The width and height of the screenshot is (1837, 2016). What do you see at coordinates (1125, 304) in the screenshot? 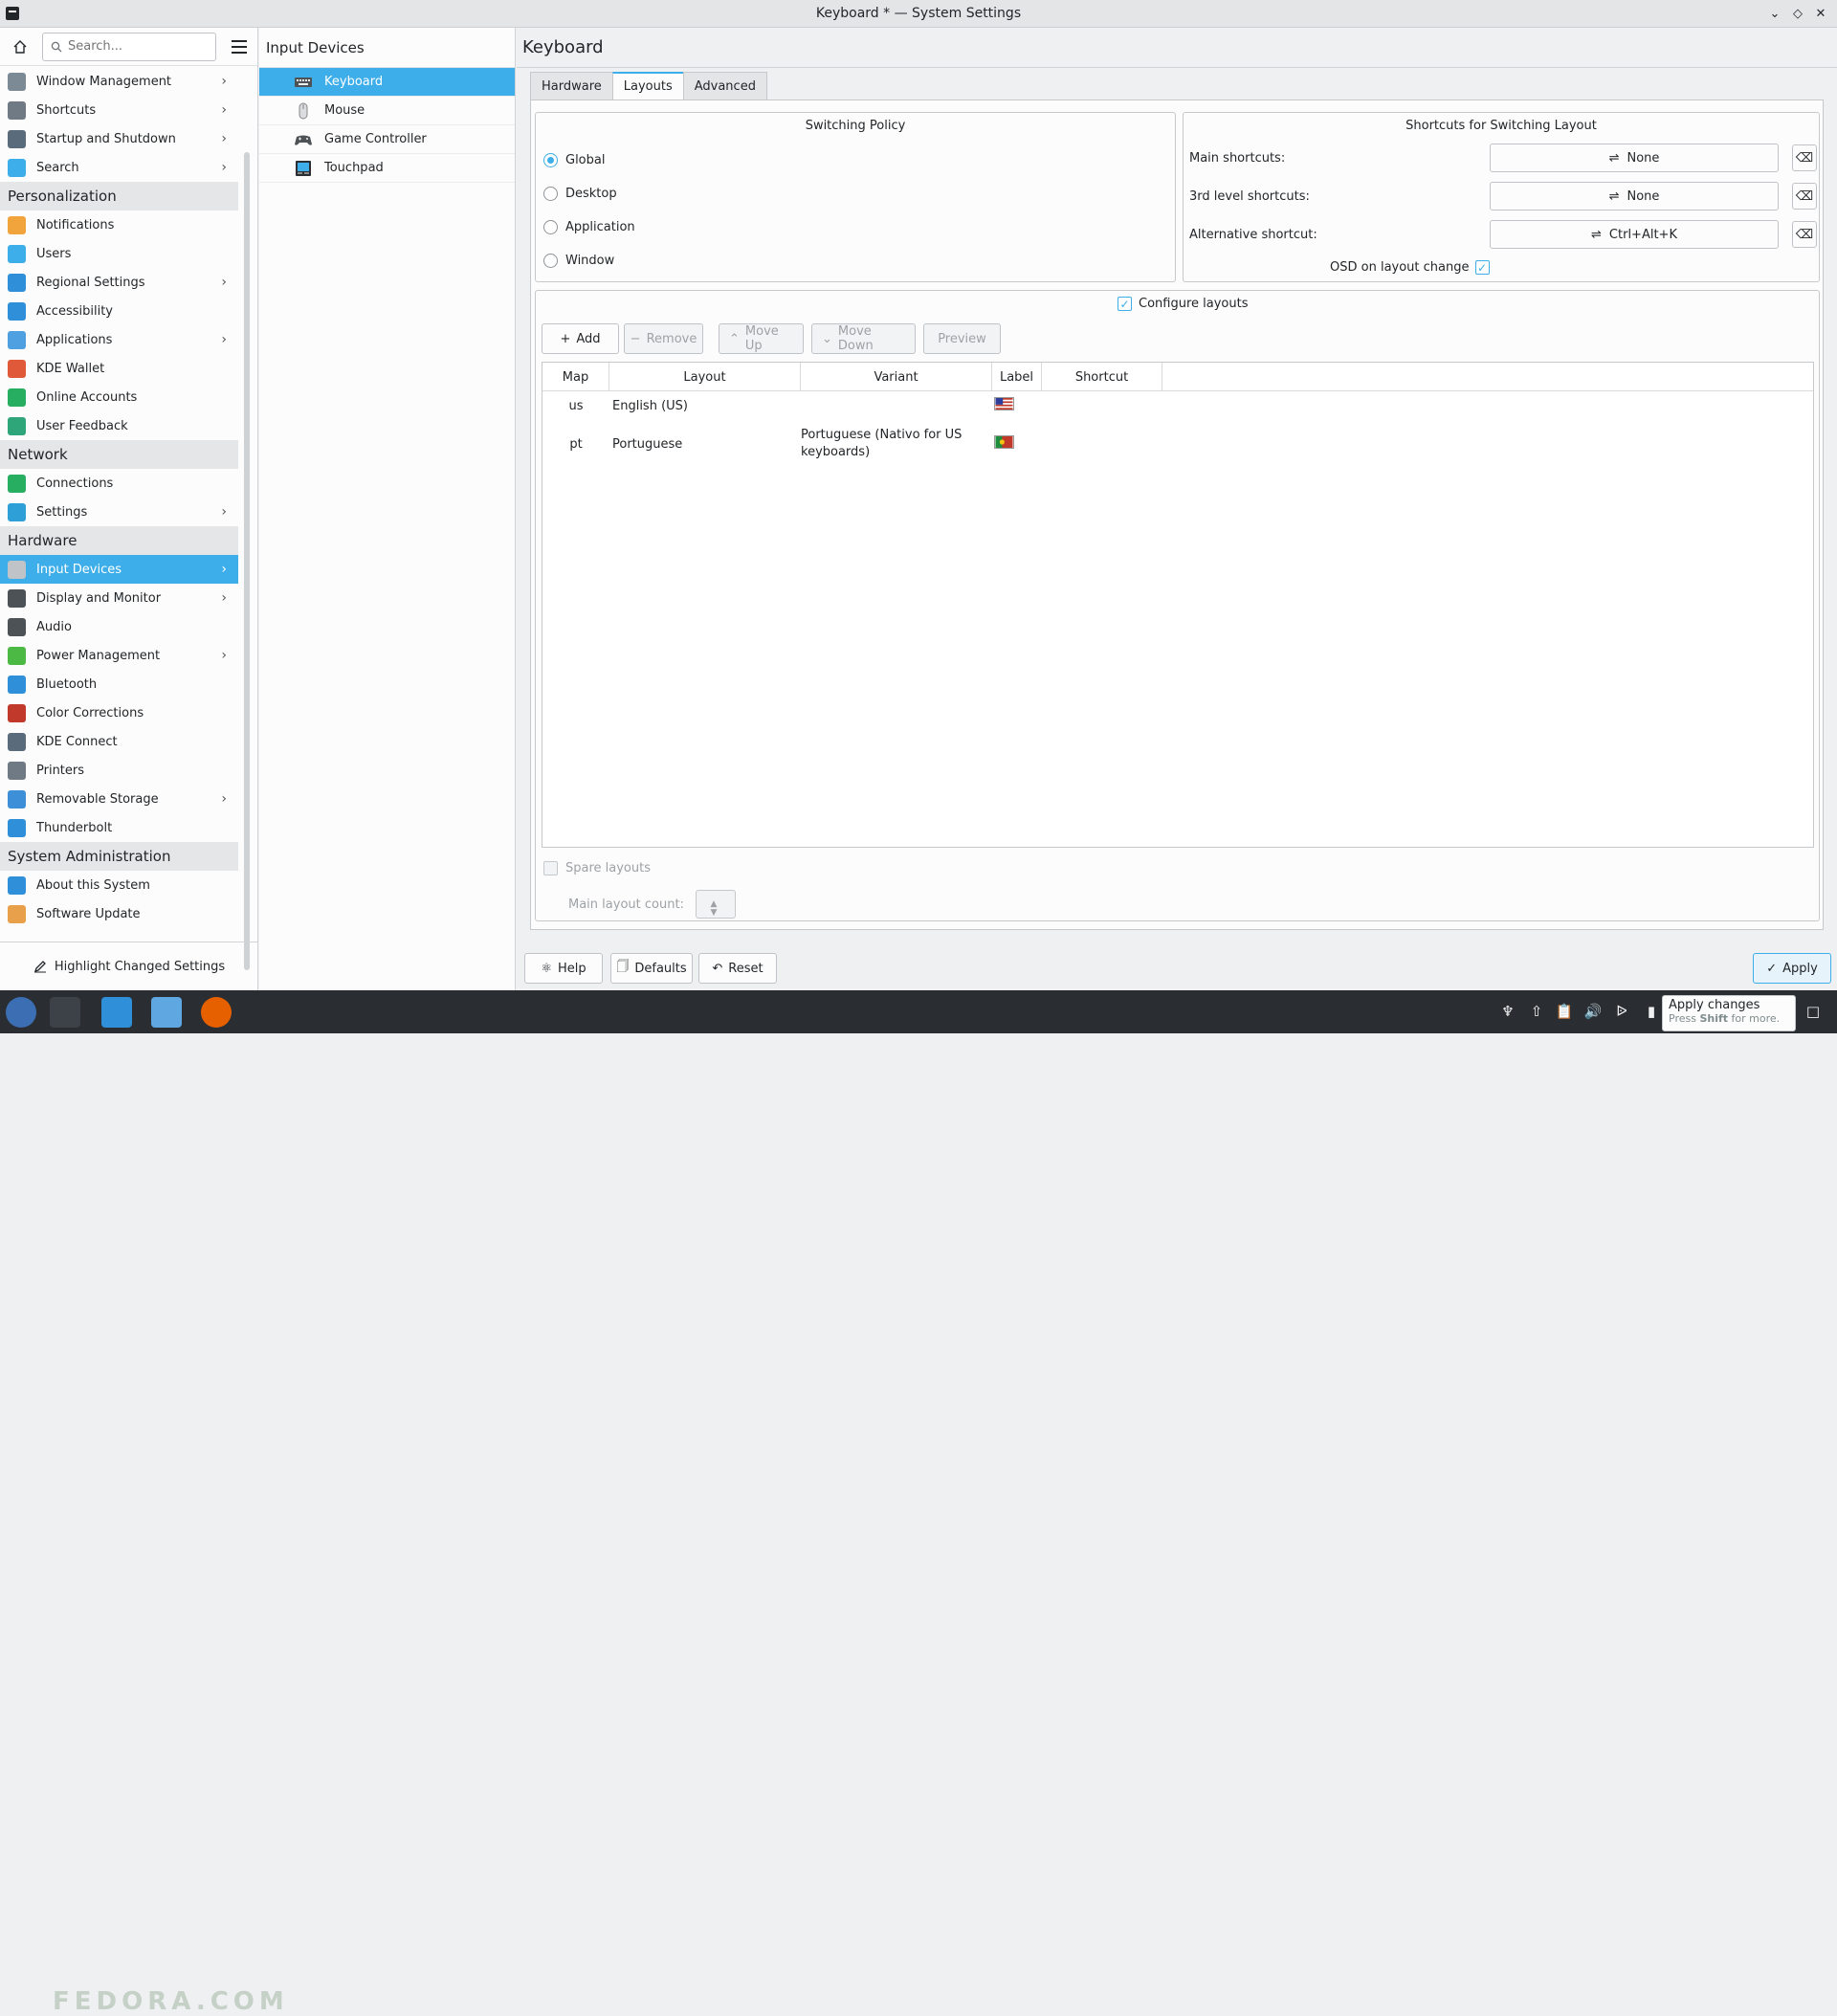
I see `configure-layouts-checkbox: ✓` at bounding box center [1125, 304].